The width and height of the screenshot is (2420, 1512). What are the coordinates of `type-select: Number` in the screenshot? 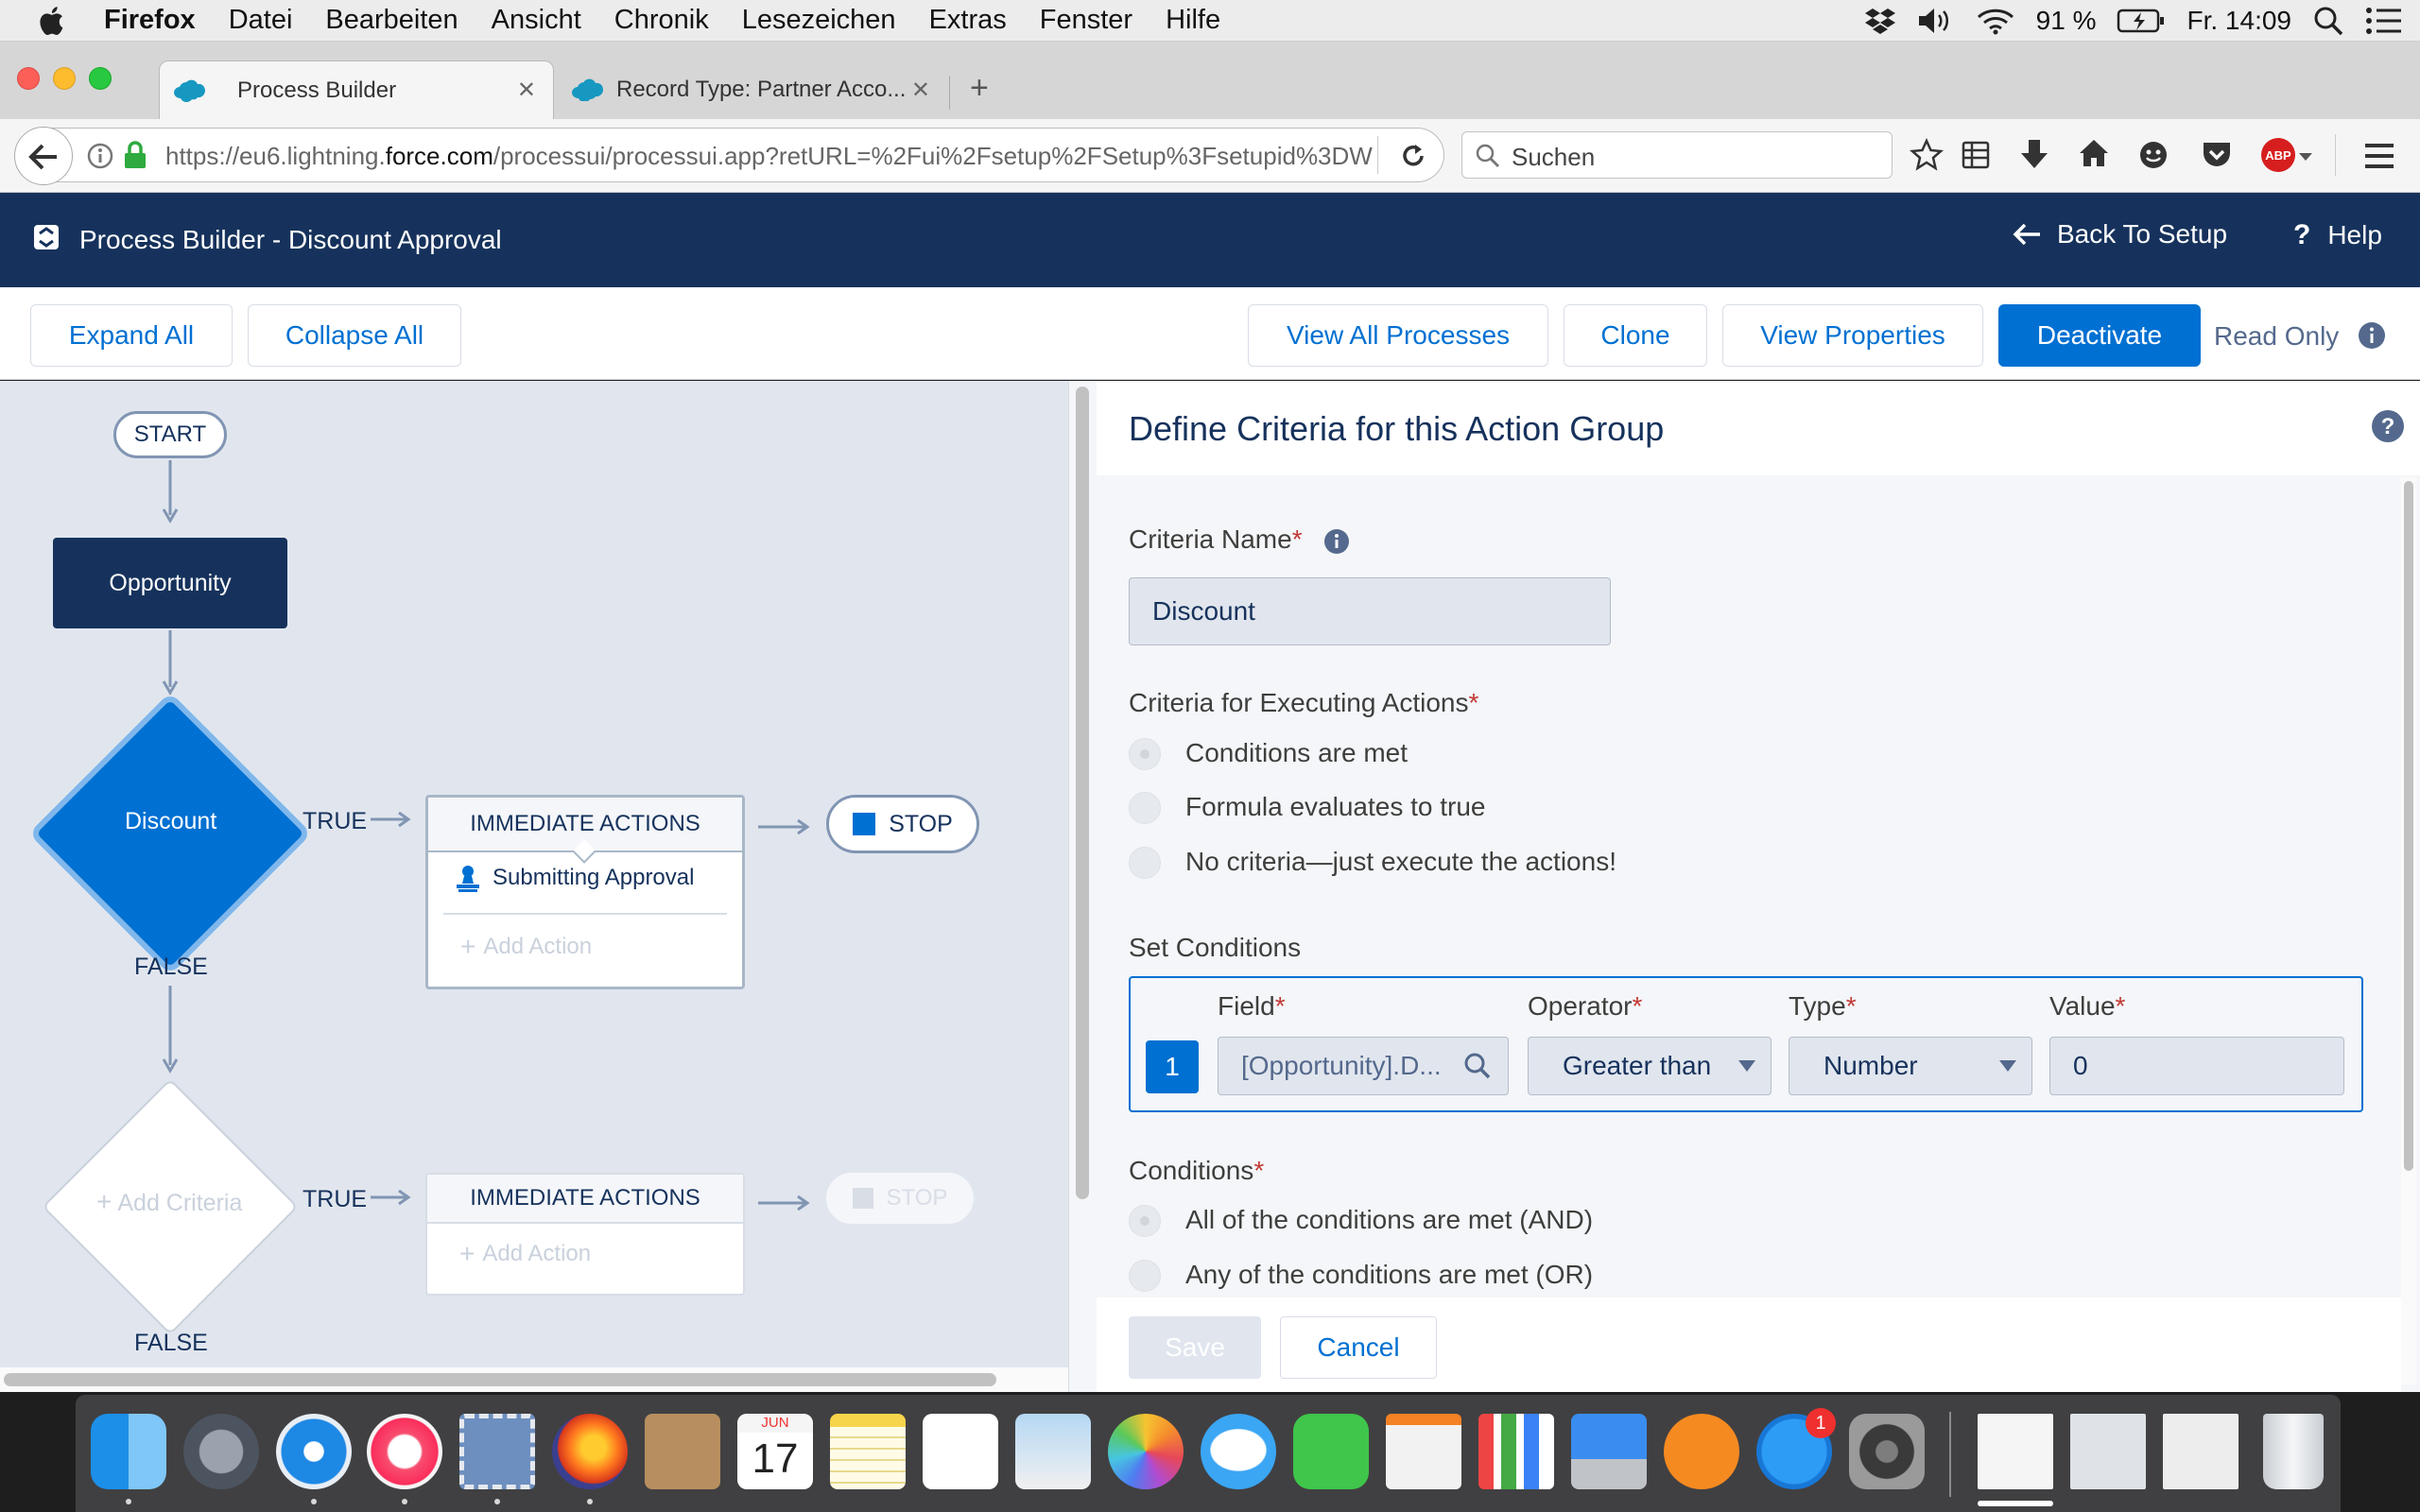 It's located at (1910, 1066).